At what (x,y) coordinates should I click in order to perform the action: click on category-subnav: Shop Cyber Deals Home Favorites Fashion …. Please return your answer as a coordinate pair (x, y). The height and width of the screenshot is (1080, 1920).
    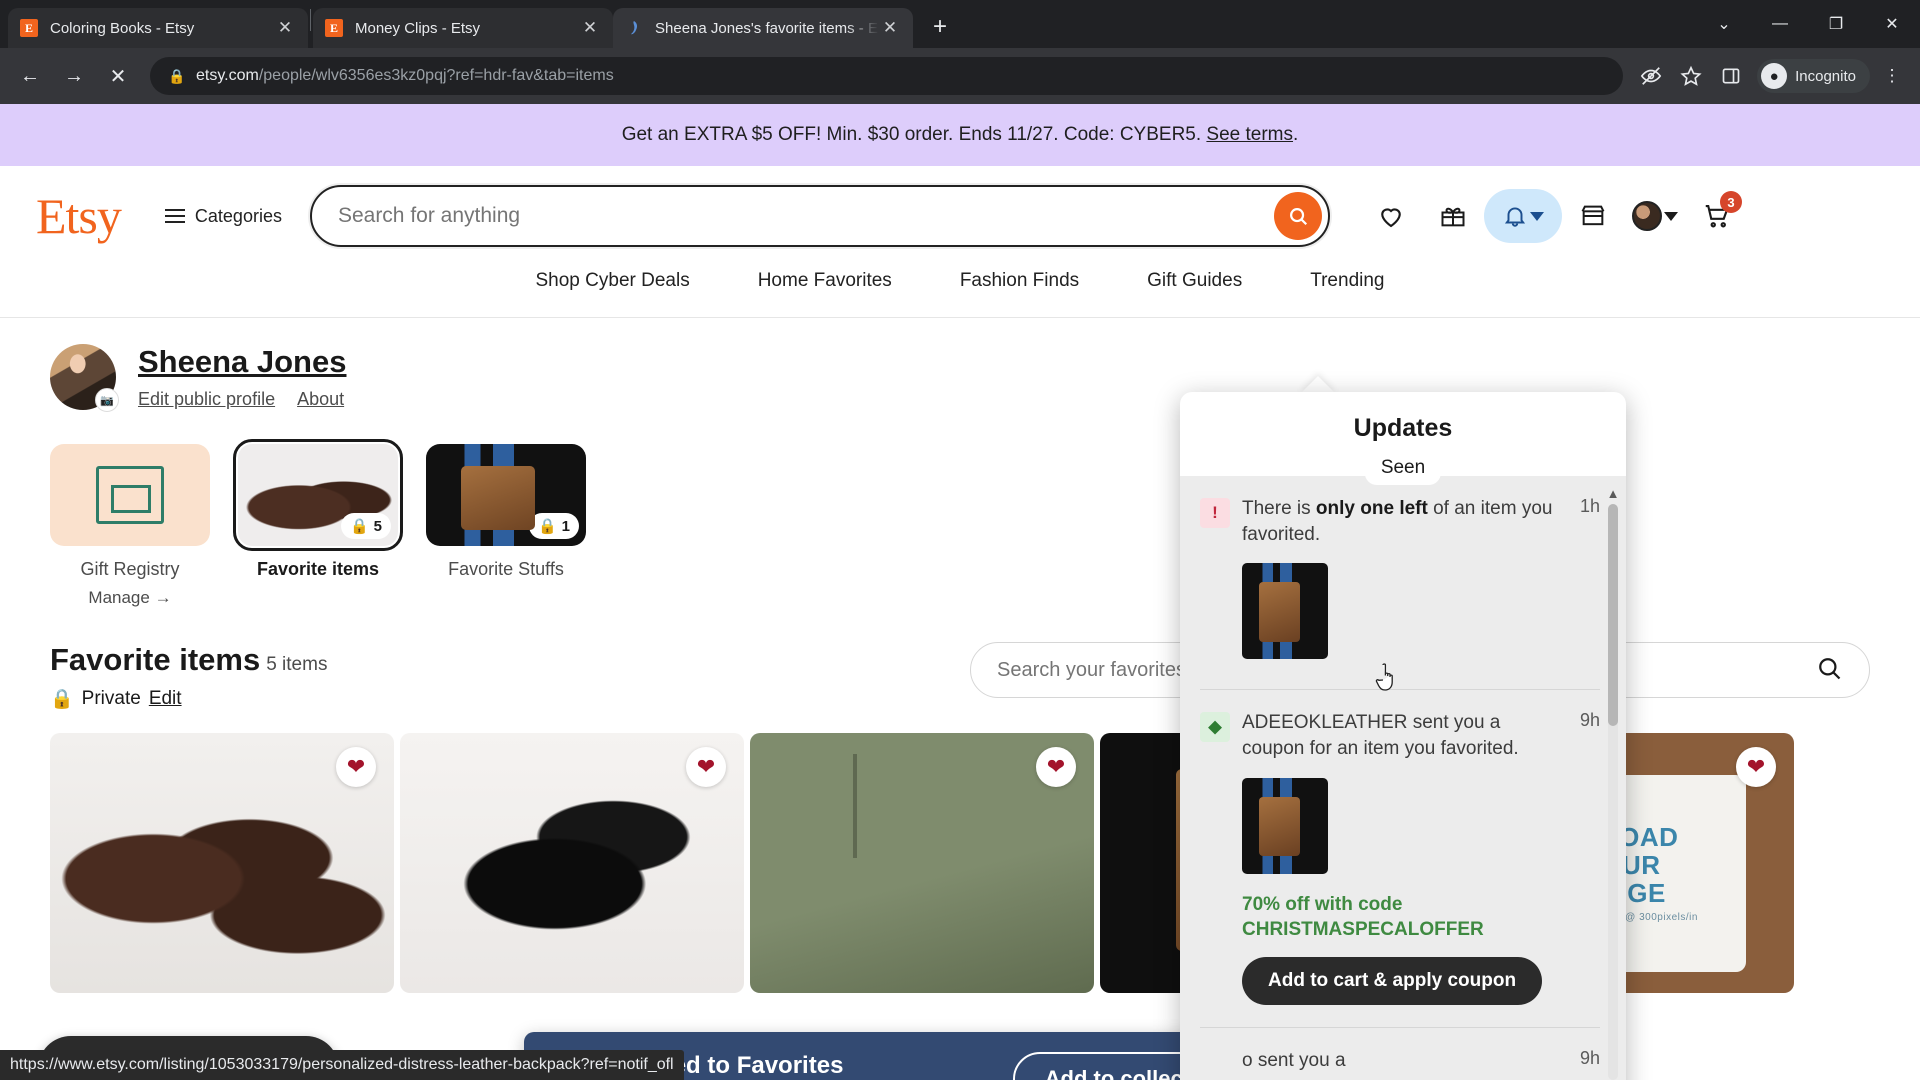
    Looking at the image, I should click on (960, 292).